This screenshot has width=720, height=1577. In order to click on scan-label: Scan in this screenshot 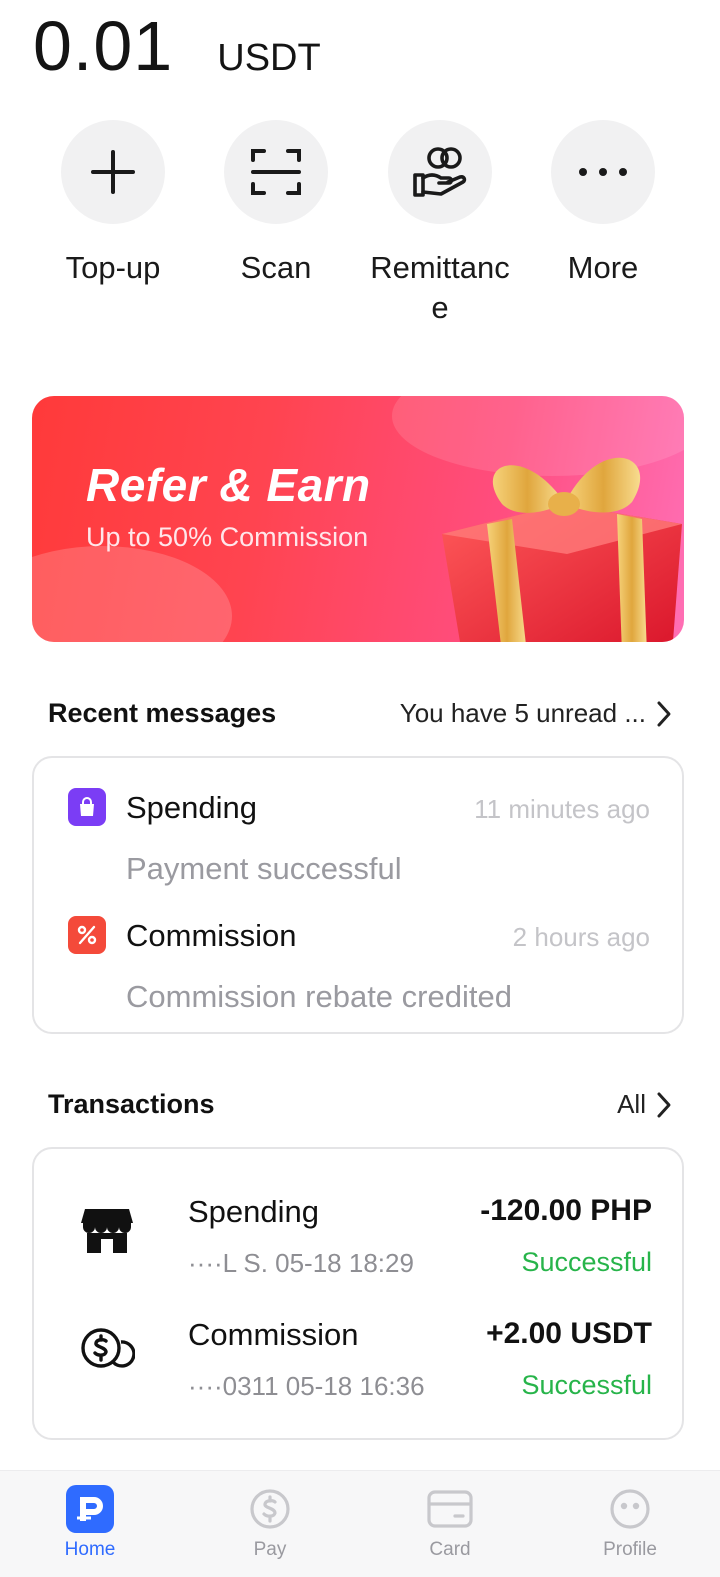, I will do `click(276, 267)`.